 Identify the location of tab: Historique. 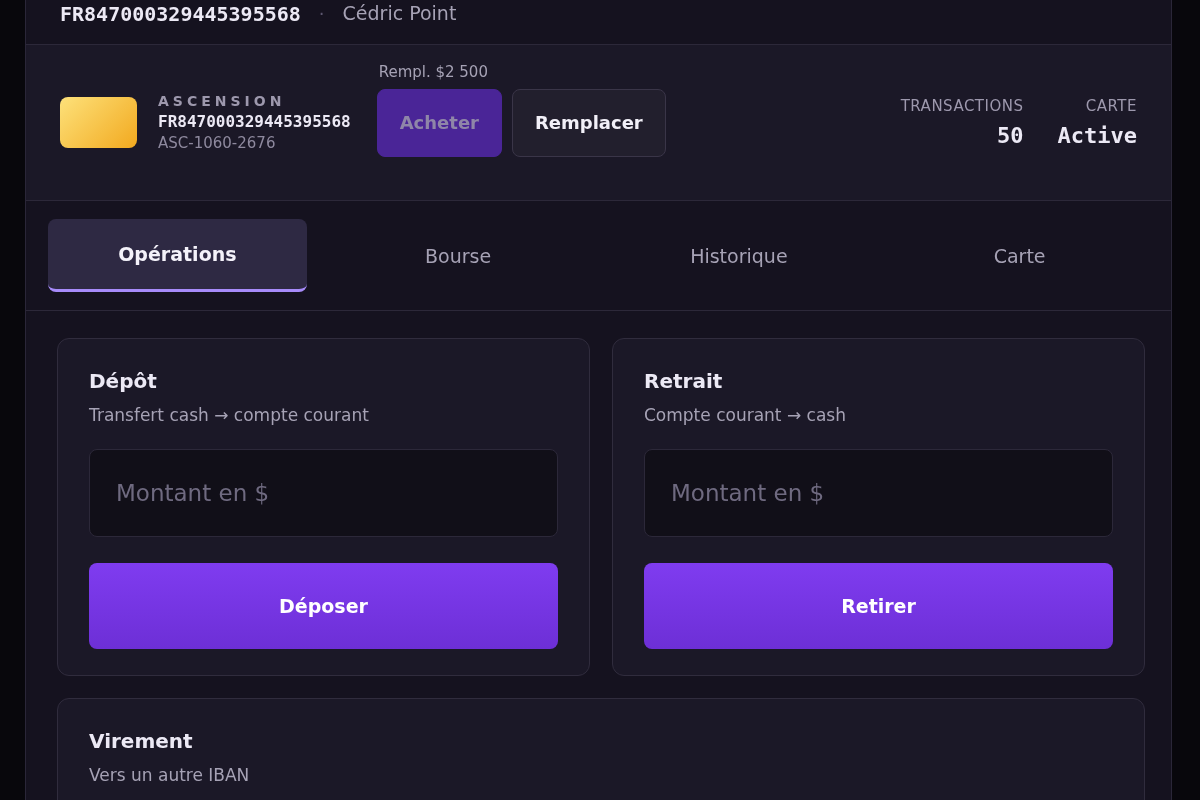
(739, 255).